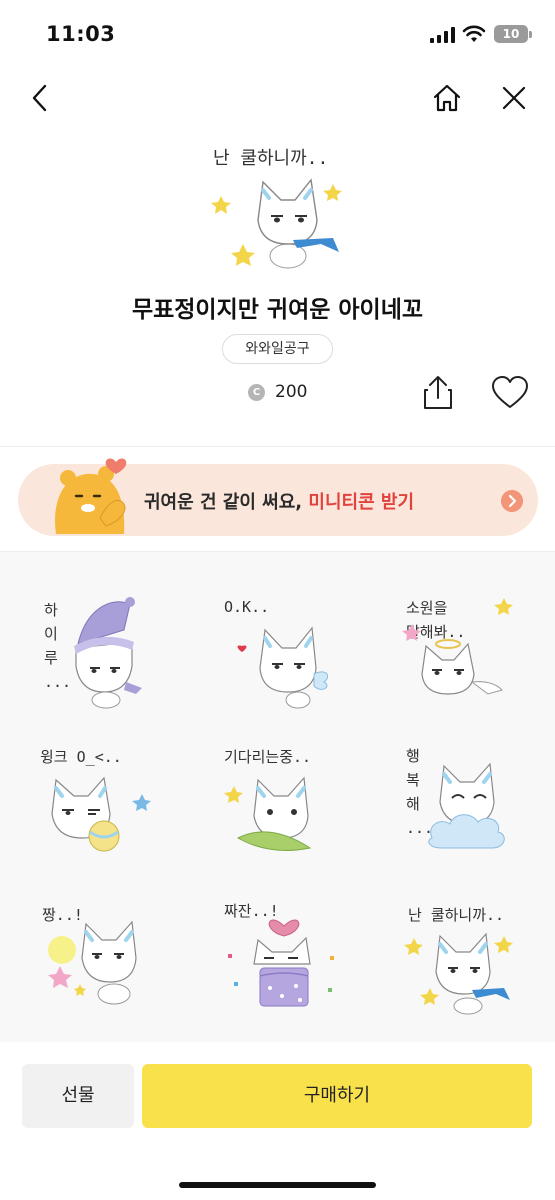  What do you see at coordinates (361, 502) in the screenshot?
I see `promo-highlight: 미니티콘 받기` at bounding box center [361, 502].